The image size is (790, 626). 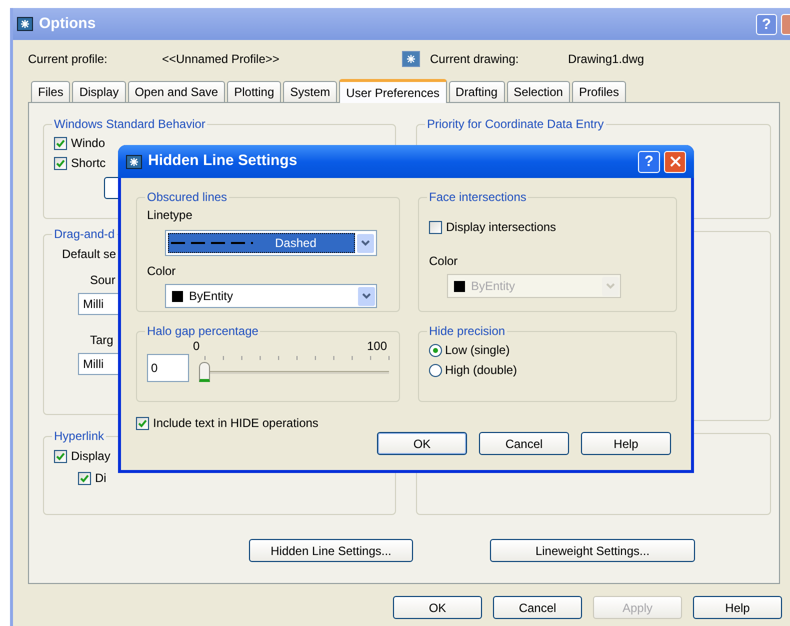 I want to click on group-title: Windows Standard Behavior, so click(x=129, y=124).